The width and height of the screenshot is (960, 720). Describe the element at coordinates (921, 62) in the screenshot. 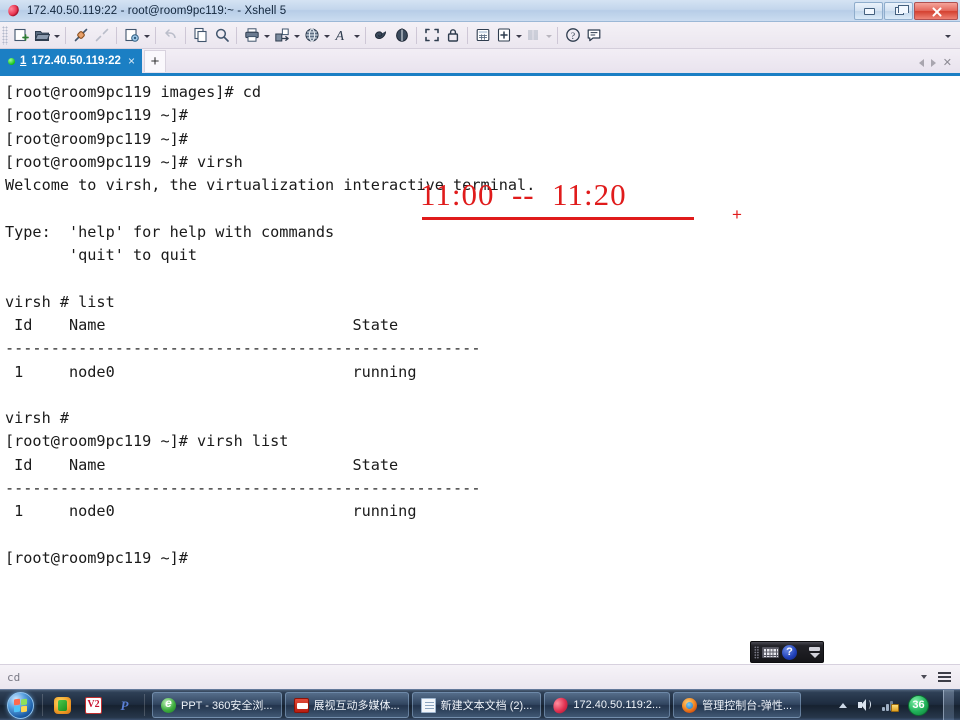

I see `tab-scroll-left-icon` at that location.